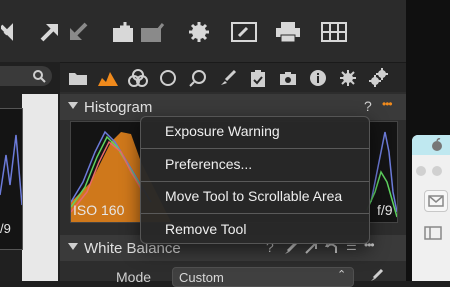 Image resolution: width=450 pixels, height=287 pixels. I want to click on sidebar-toggle, so click(435, 235).